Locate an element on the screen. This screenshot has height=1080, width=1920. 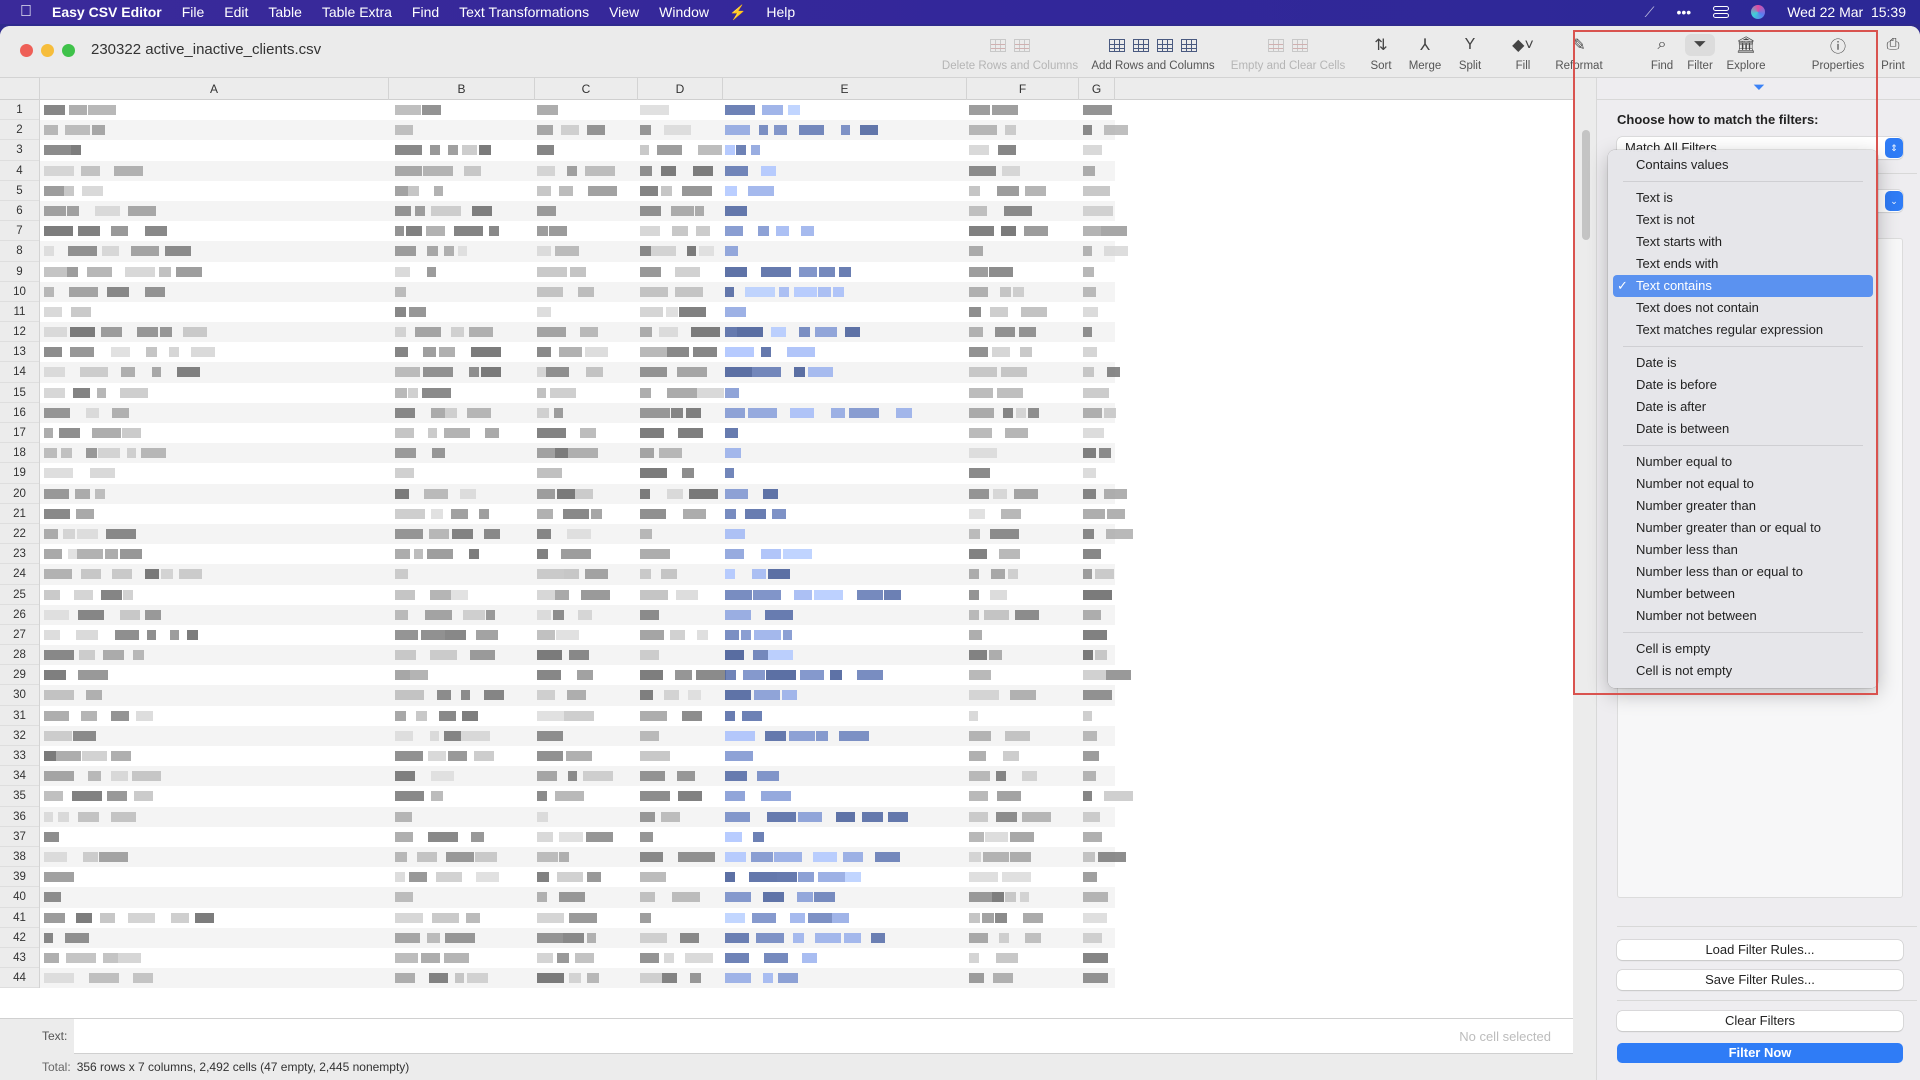
siri-icon is located at coordinates (1758, 12).